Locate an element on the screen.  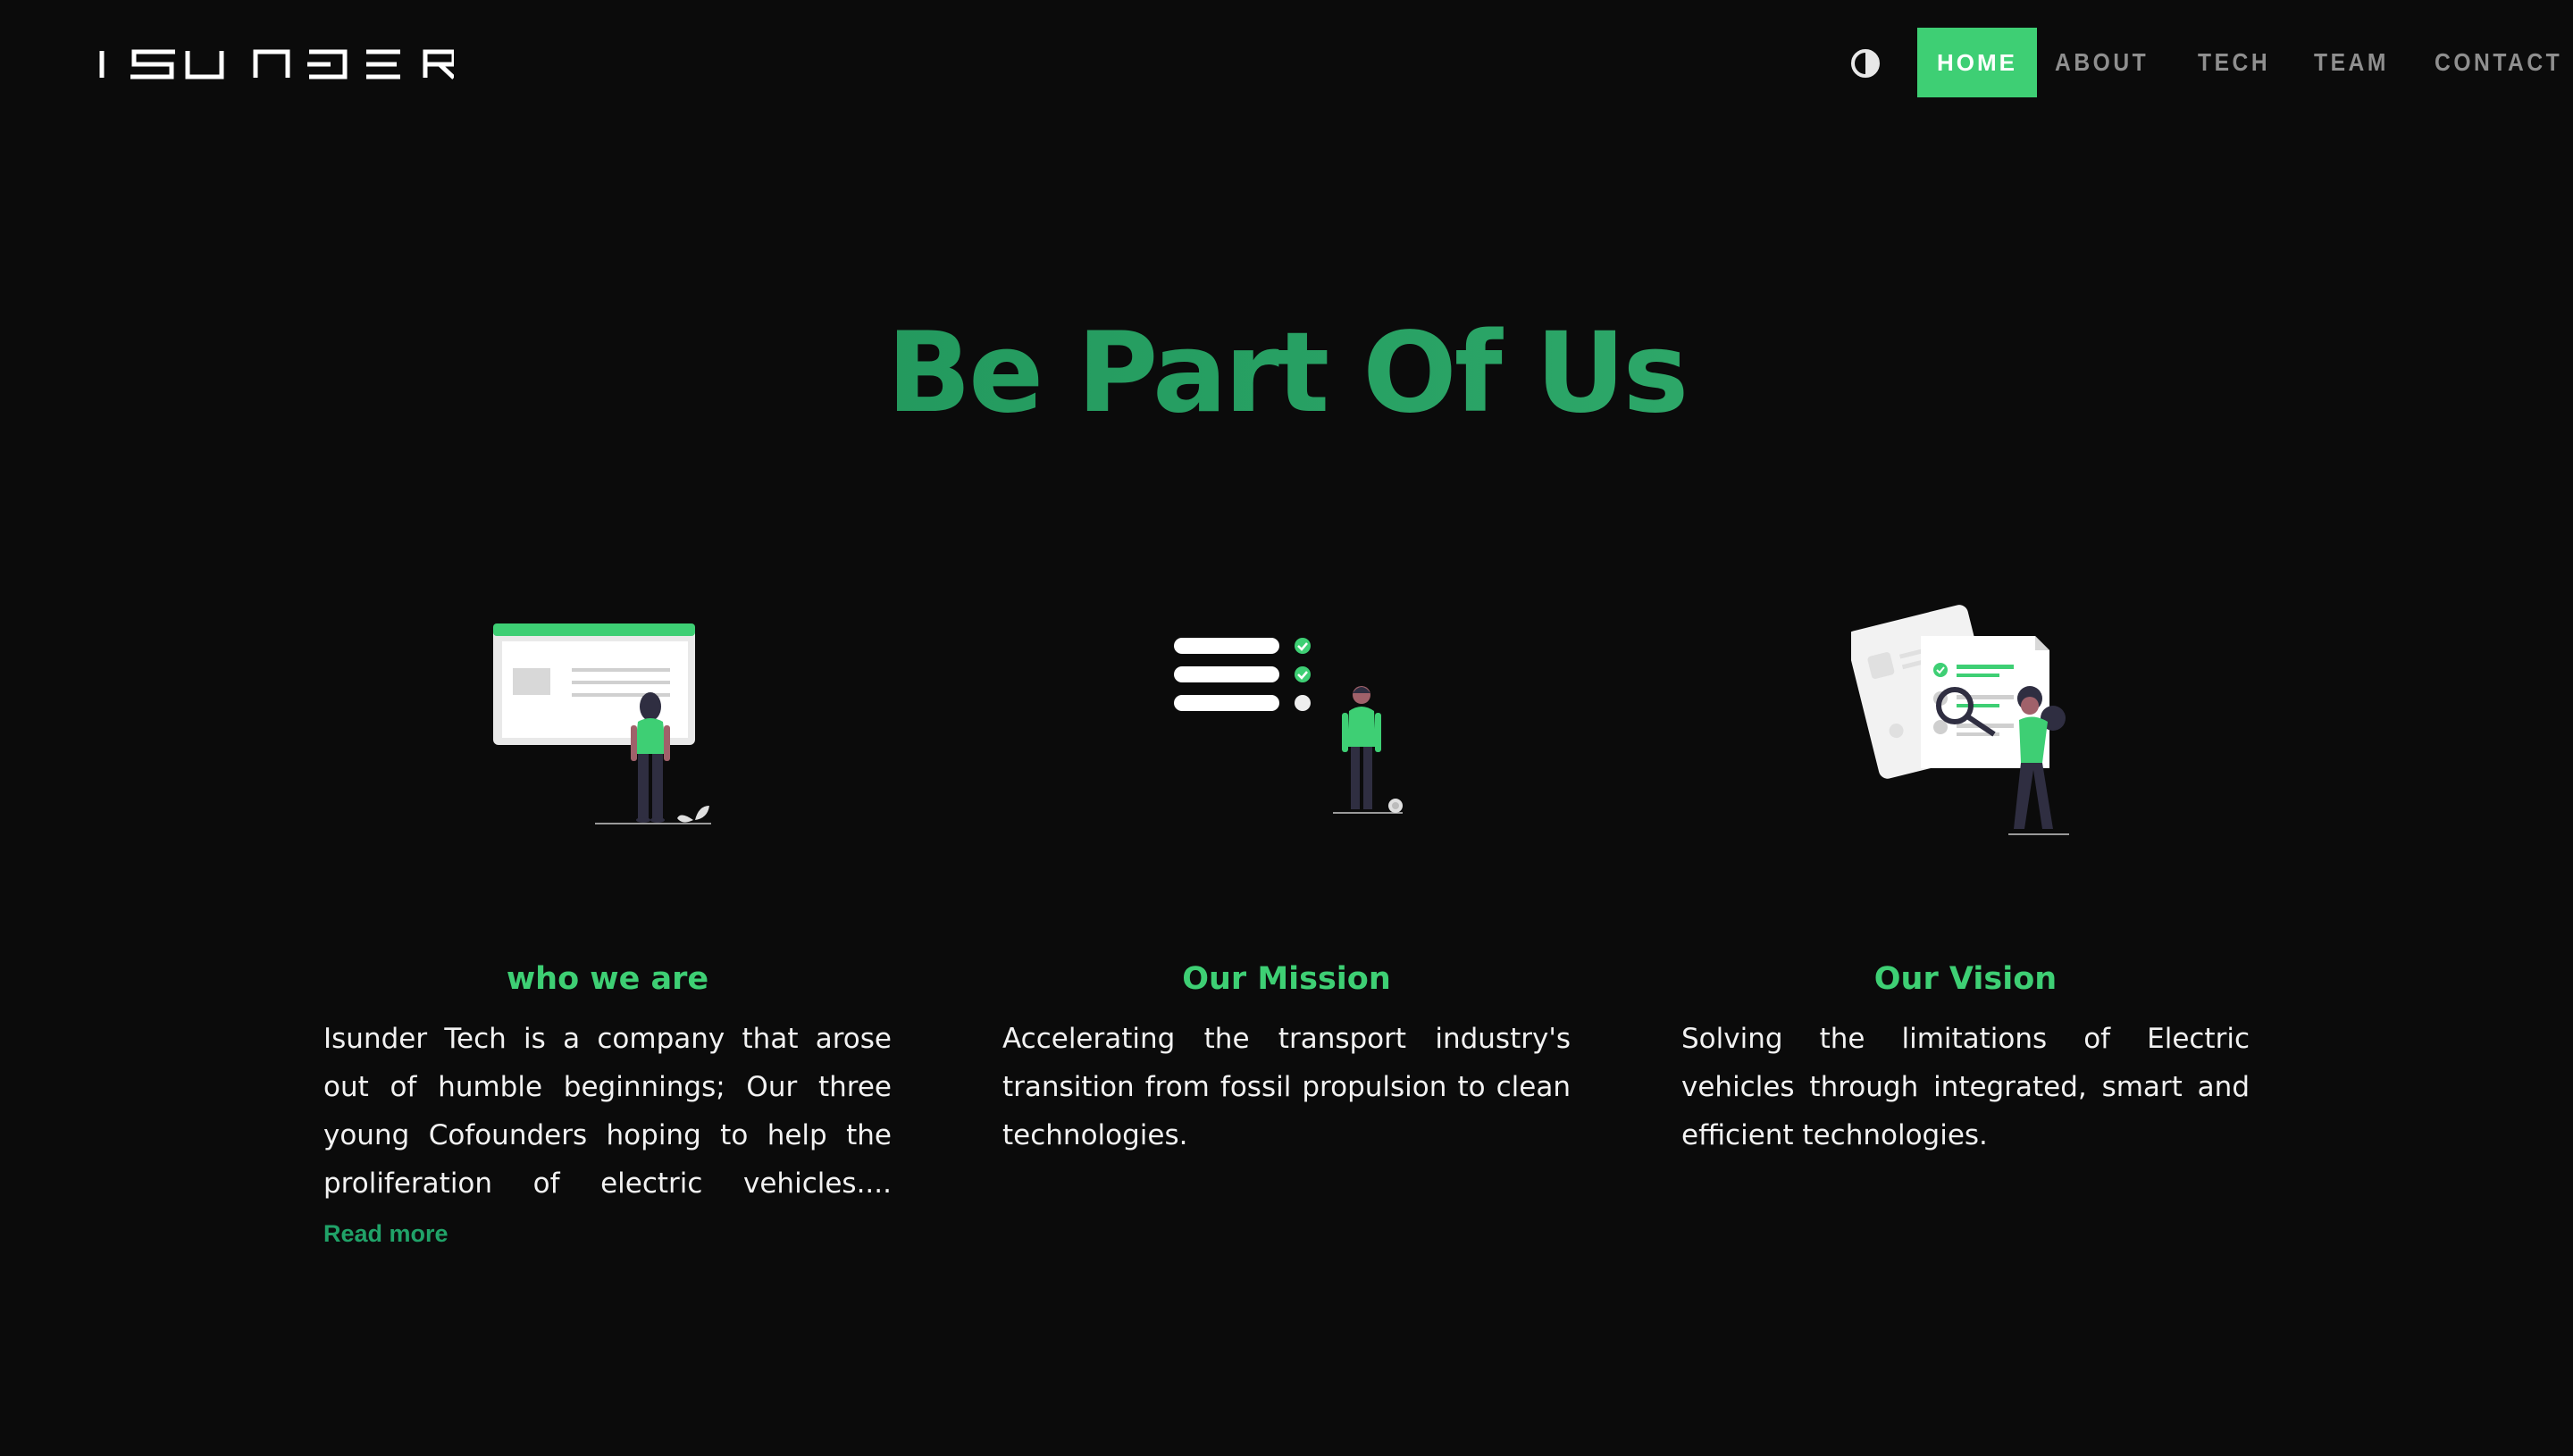
document-search-illustration is located at coordinates (1966, 715).